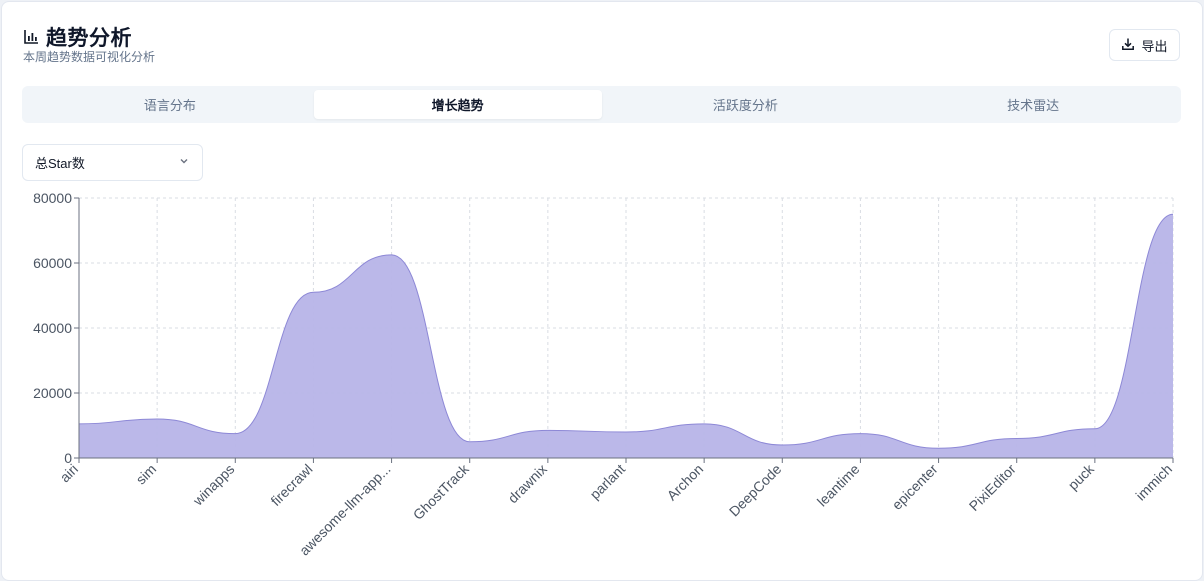  Describe the element at coordinates (69, 473) in the screenshot. I see `x-tick-label: airi` at that location.